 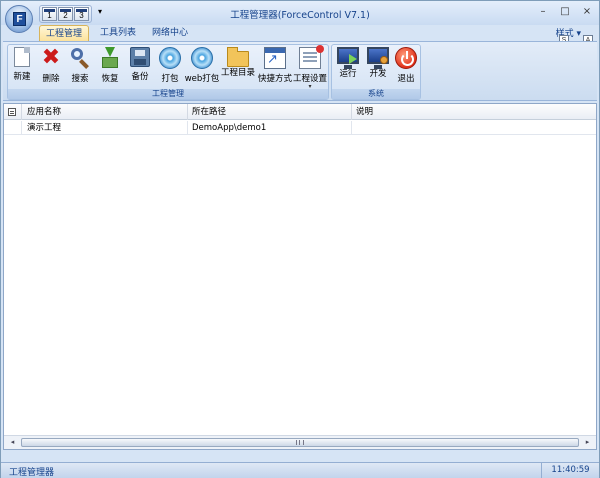 What do you see at coordinates (270, 128) in the screenshot?
I see `cell-path: DemoApp\demo1` at bounding box center [270, 128].